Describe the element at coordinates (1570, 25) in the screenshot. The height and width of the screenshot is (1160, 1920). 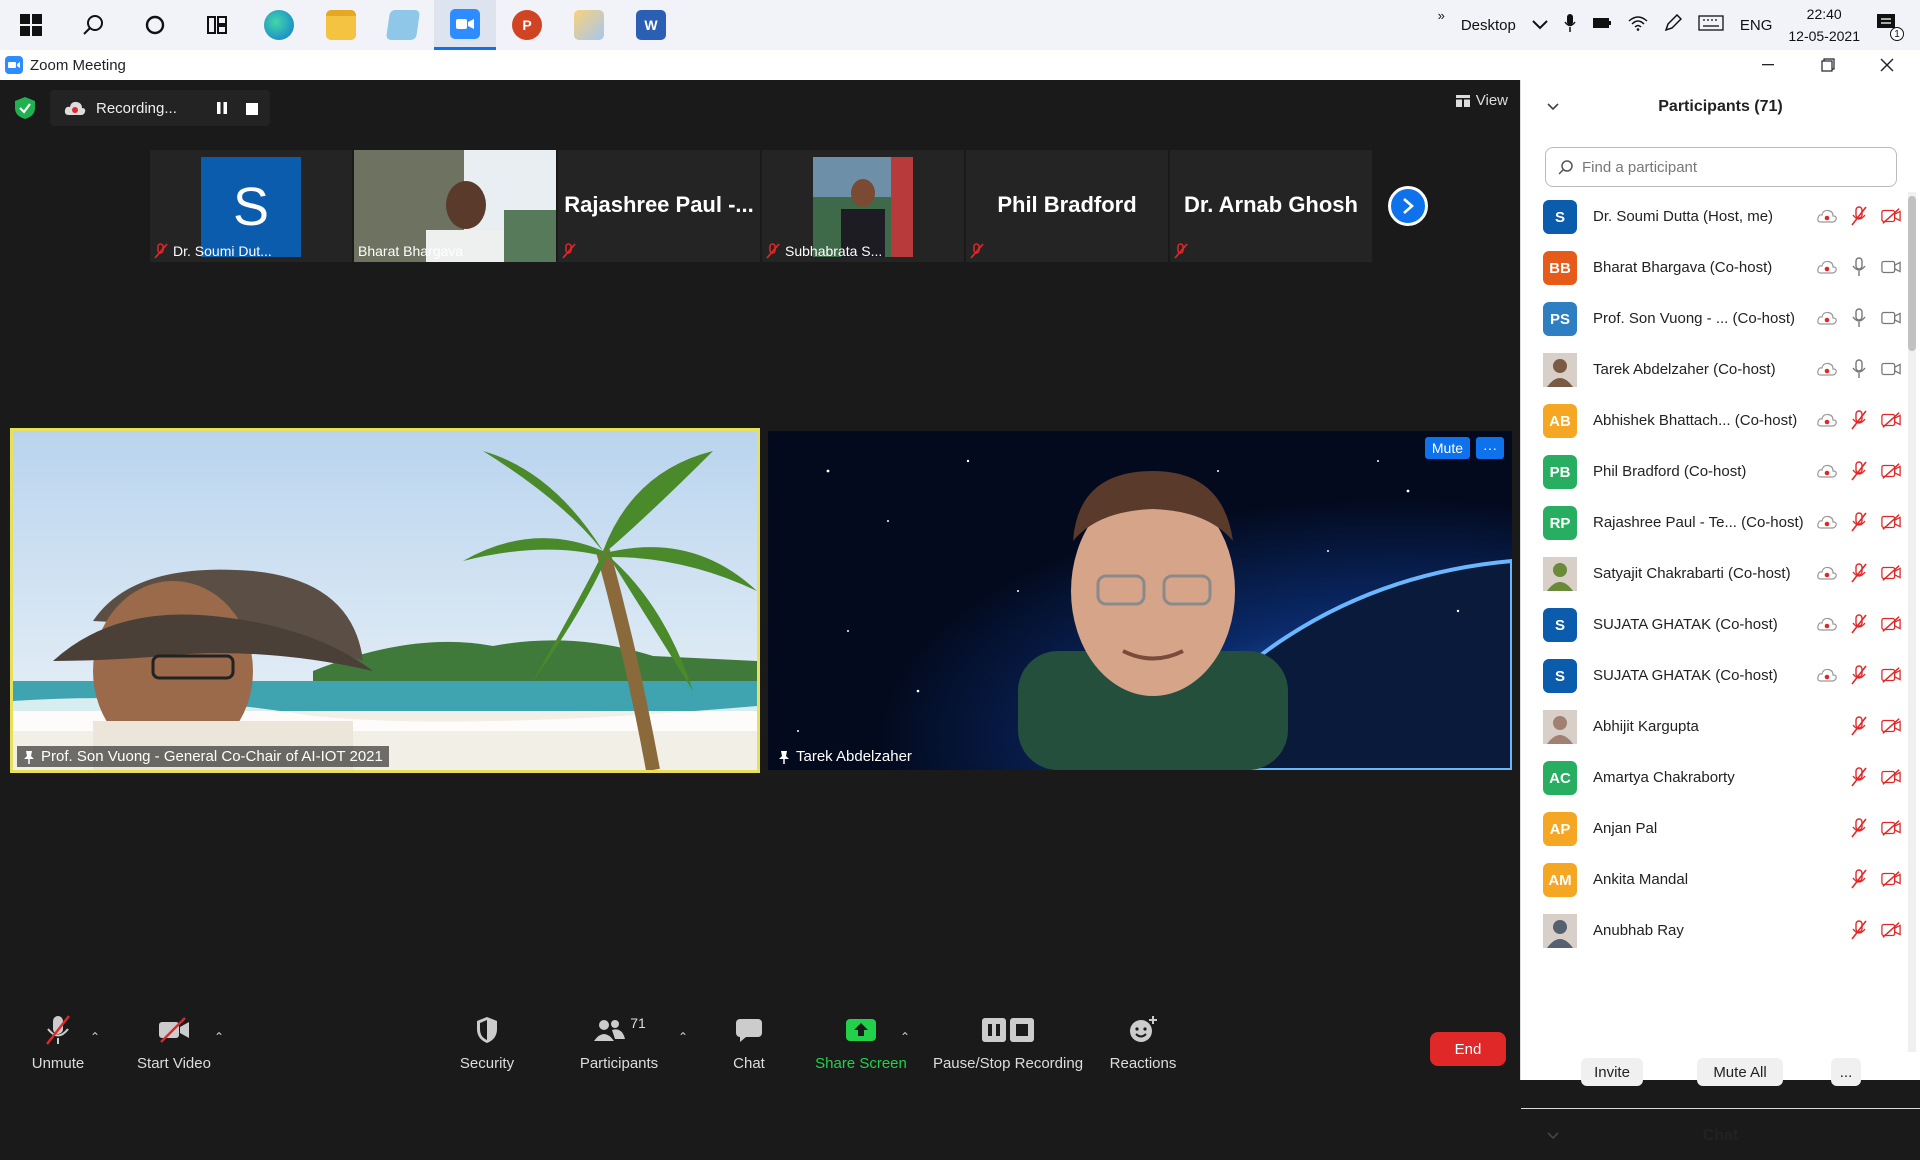
I see `microphone-tray-icon` at that location.